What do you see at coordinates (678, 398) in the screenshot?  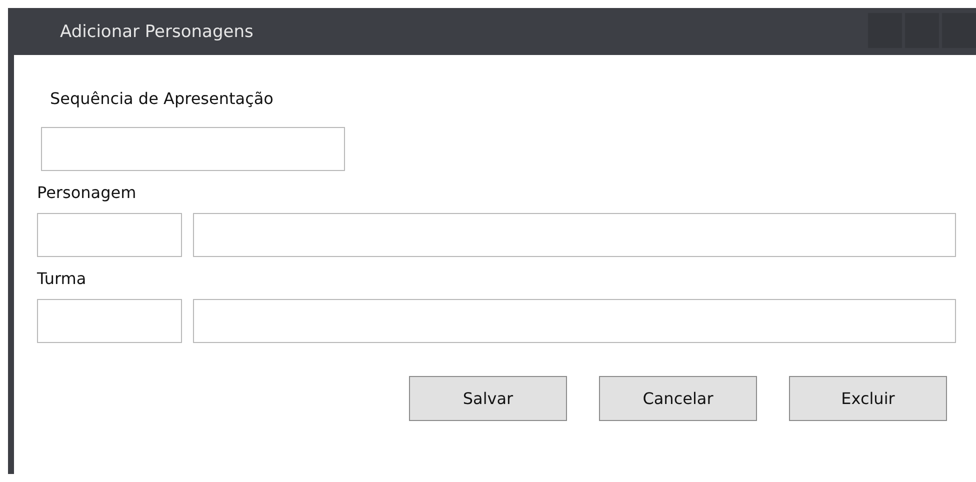 I see `action-button: Cancelar` at bounding box center [678, 398].